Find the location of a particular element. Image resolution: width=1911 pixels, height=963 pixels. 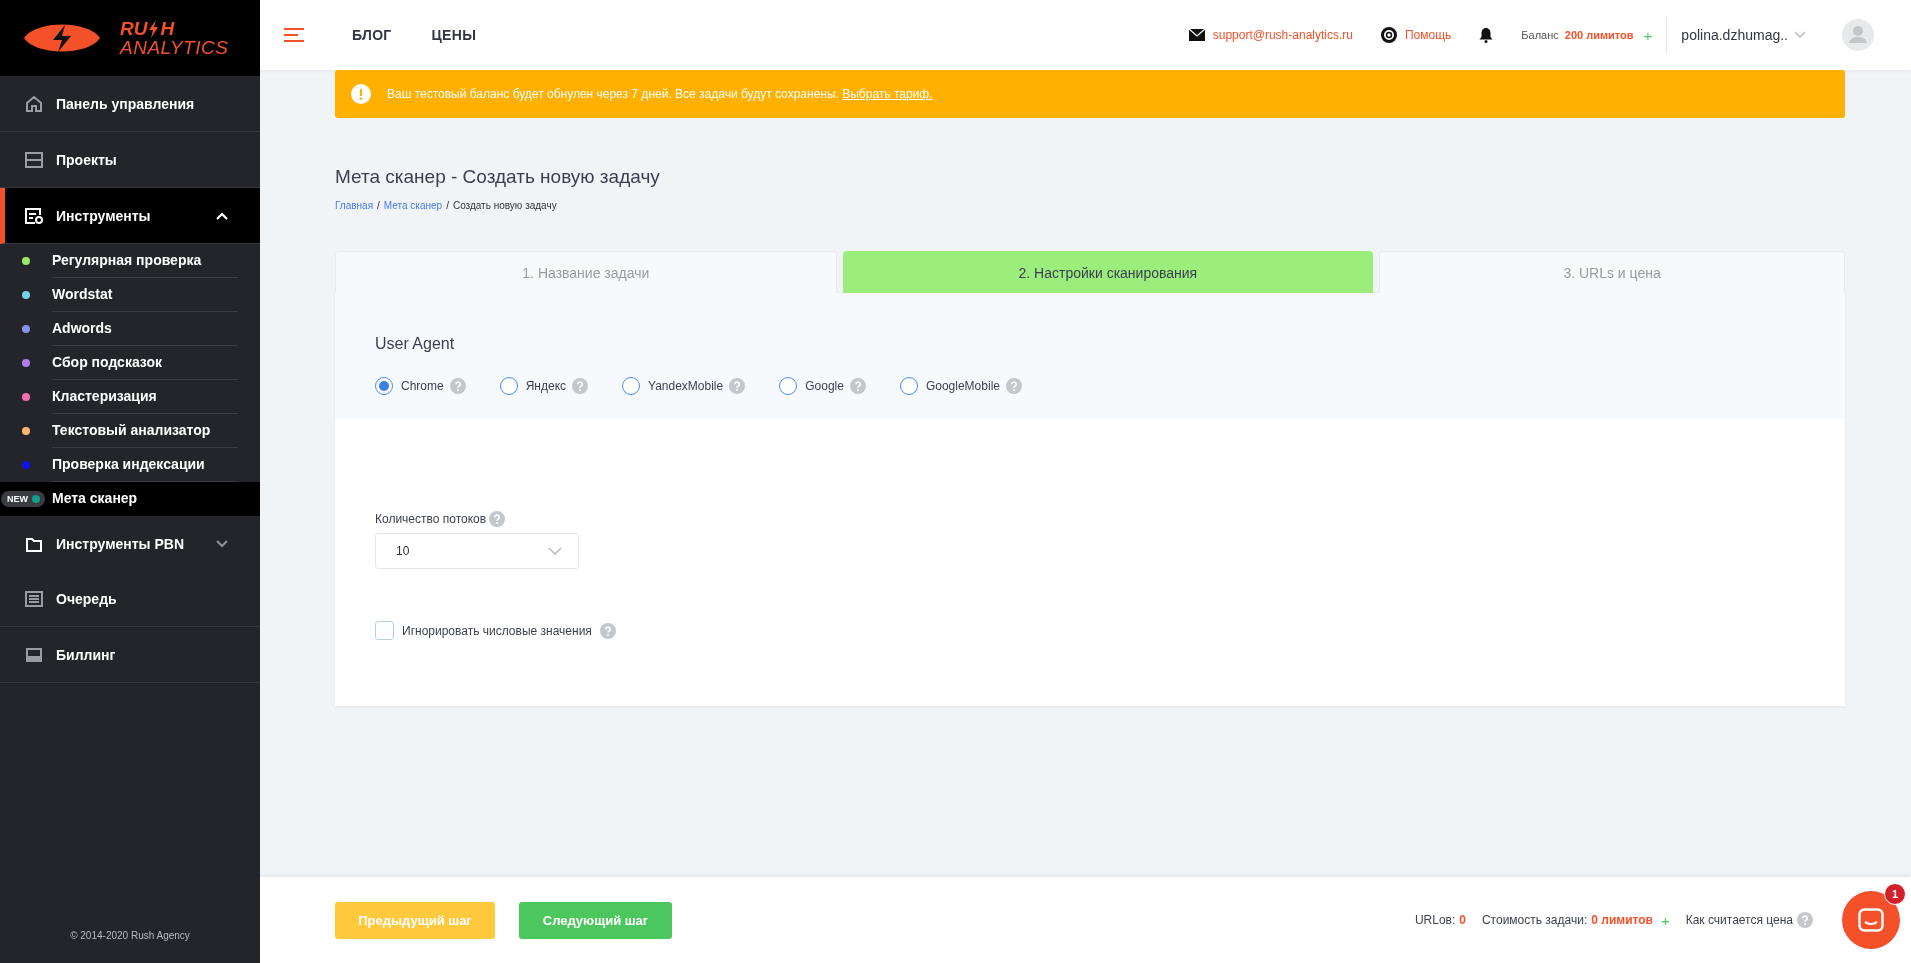

breadcrumb-link: Мета сканер is located at coordinates (413, 205).